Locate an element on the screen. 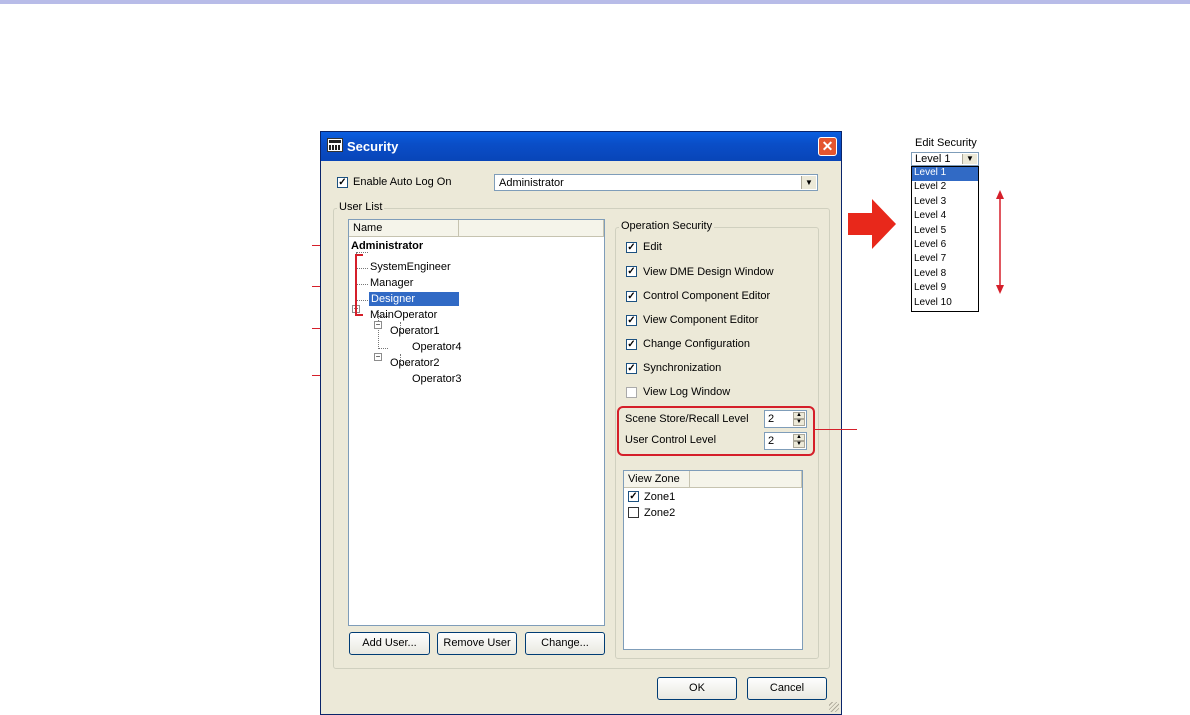  tree-item-administrator: Administrator is located at coordinates (387, 246).